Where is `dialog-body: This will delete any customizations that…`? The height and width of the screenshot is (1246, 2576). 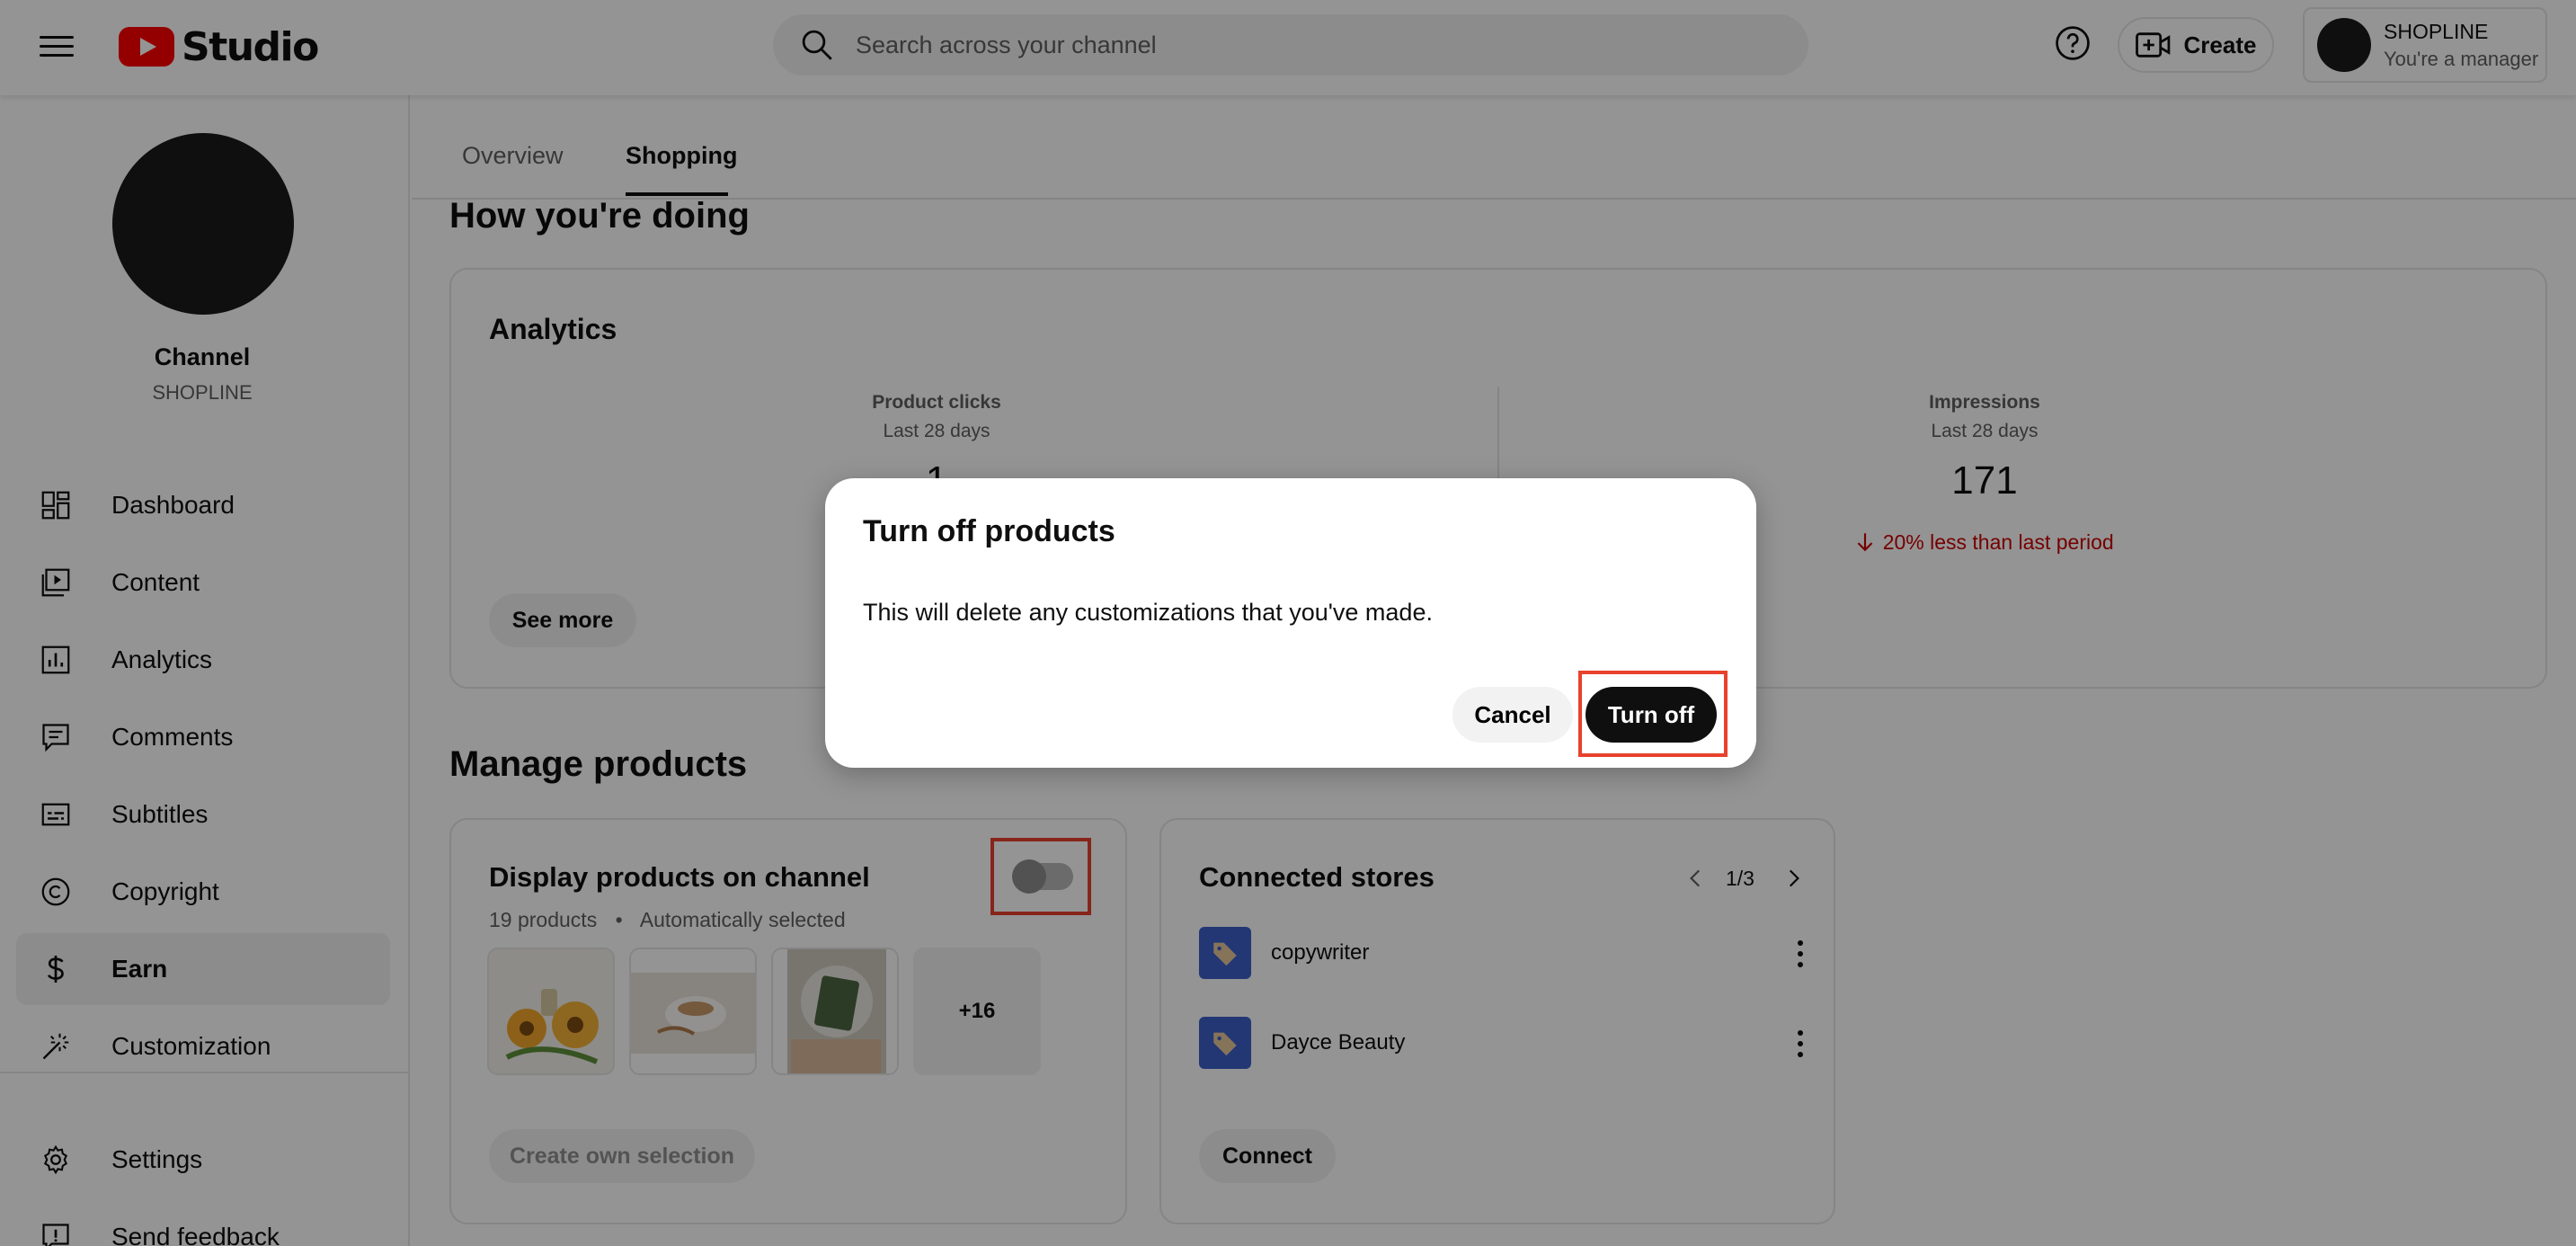
dialog-body: This will delete any customizations that… is located at coordinates (1148, 612).